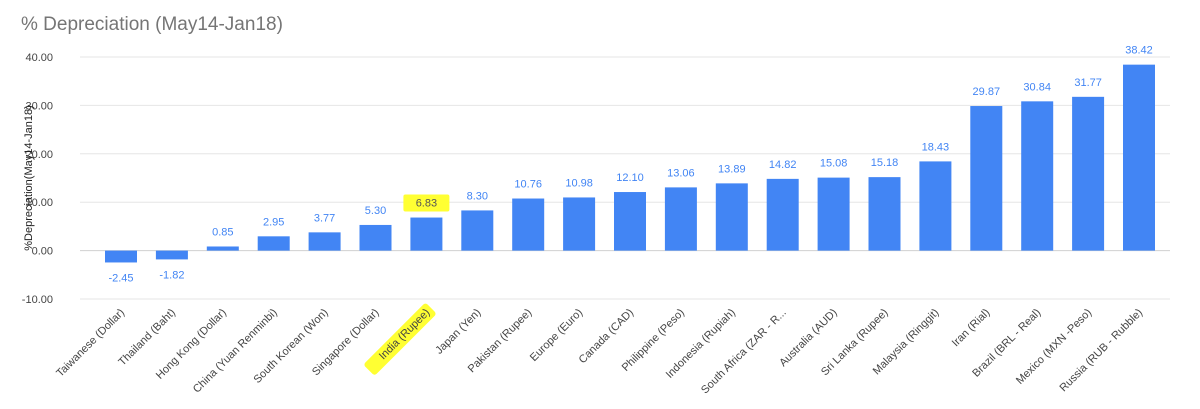  What do you see at coordinates (324, 218) in the screenshot?
I see `data-label: 3.77` at bounding box center [324, 218].